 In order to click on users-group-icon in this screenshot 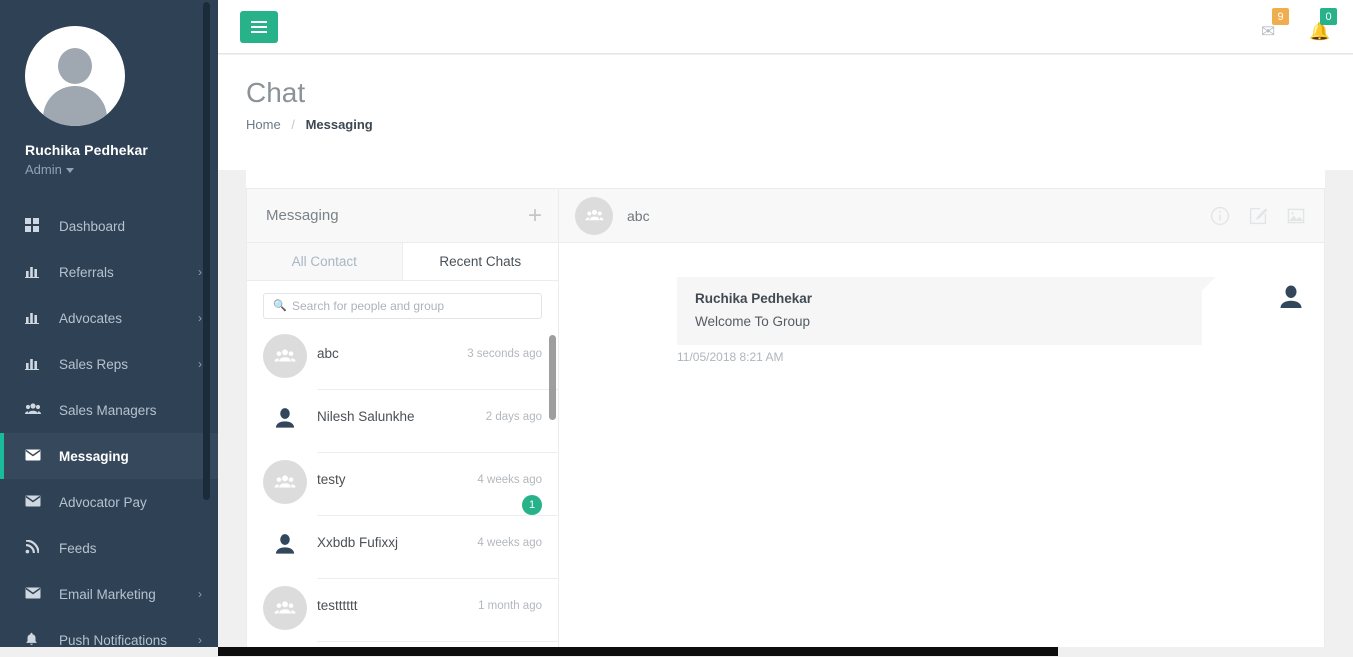, I will do `click(36, 410)`.